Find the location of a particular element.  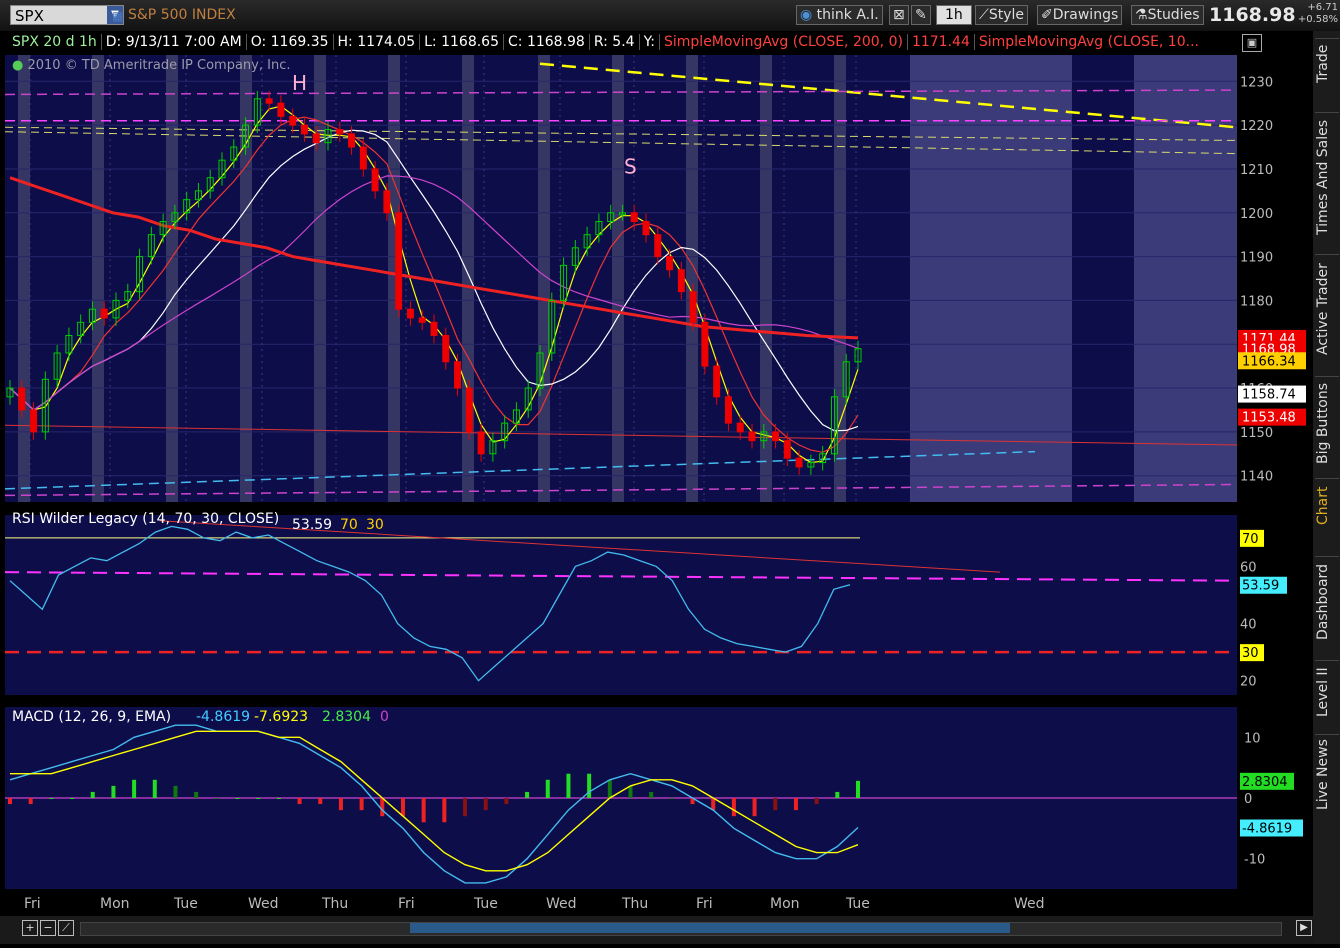

crosshair-tool-button: ⊠ is located at coordinates (899, 15).